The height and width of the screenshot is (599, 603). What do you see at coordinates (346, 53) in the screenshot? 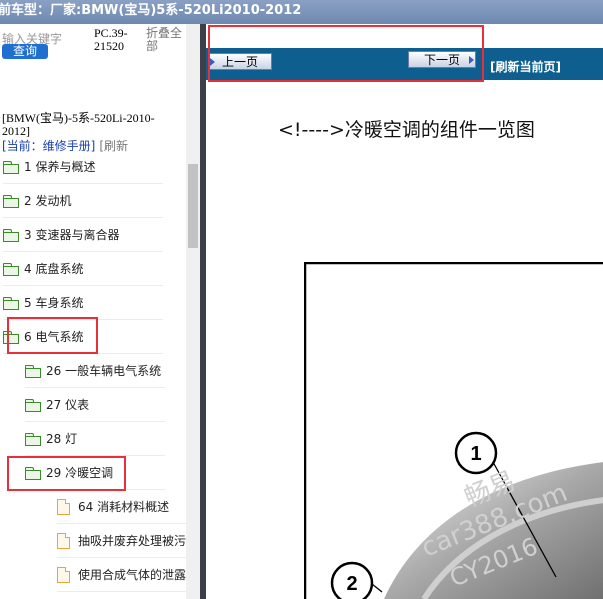
I see `highlight-page-nav` at bounding box center [346, 53].